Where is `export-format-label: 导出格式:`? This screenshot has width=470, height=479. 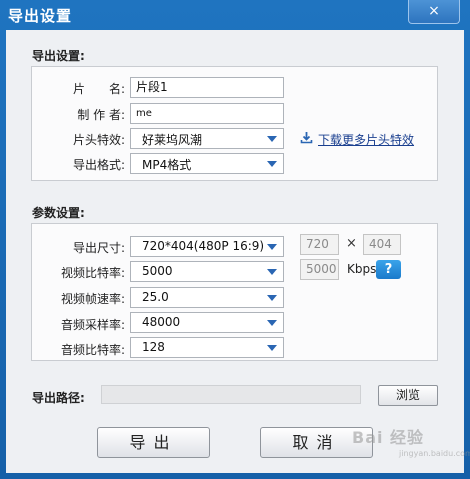 export-format-label: 导出格式: is located at coordinates (98, 165).